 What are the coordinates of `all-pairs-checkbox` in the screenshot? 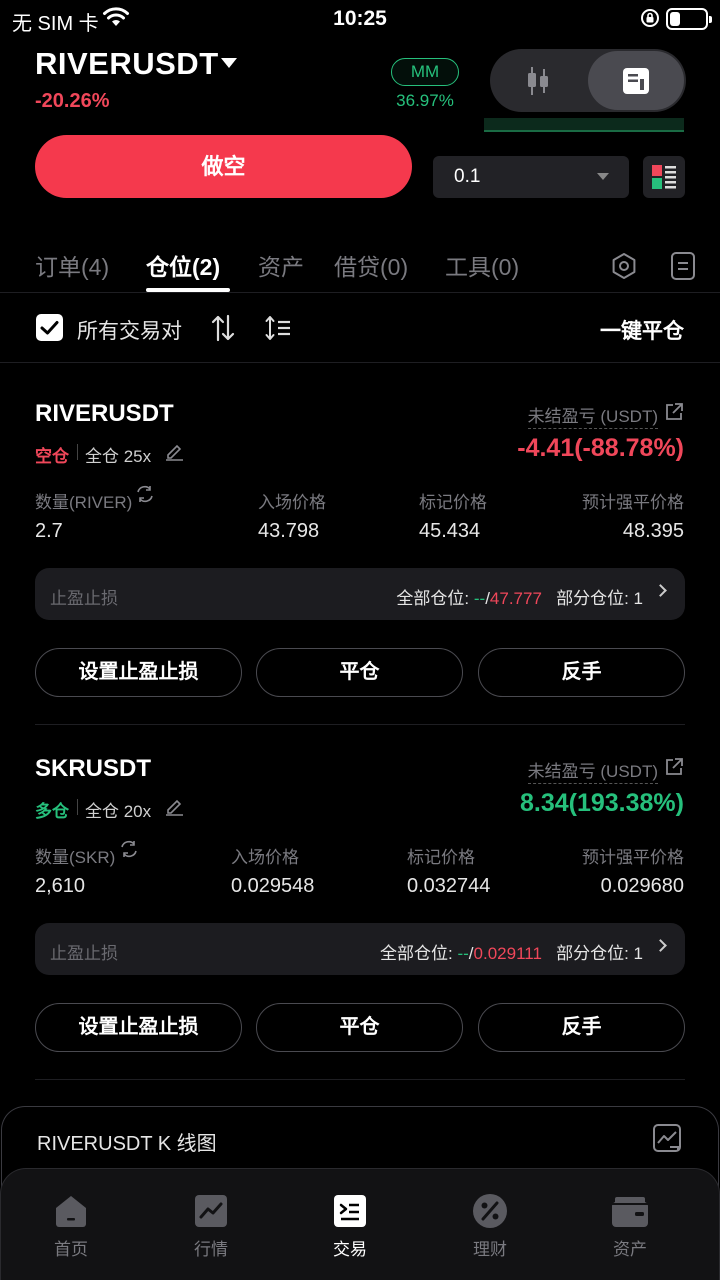 It's located at (49, 327).